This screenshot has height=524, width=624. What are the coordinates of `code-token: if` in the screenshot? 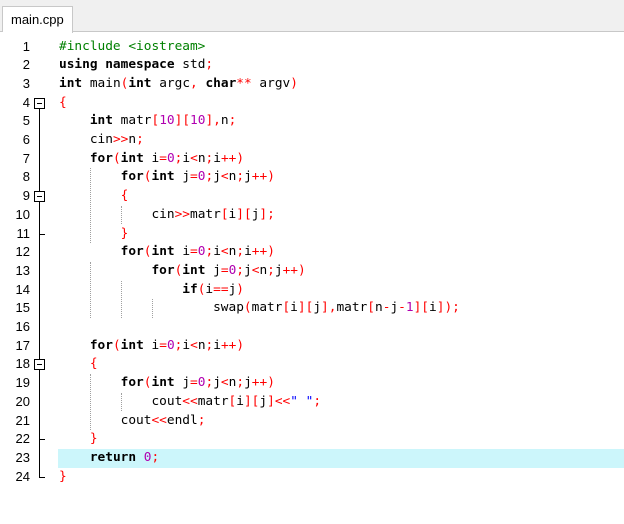 It's located at (190, 289).